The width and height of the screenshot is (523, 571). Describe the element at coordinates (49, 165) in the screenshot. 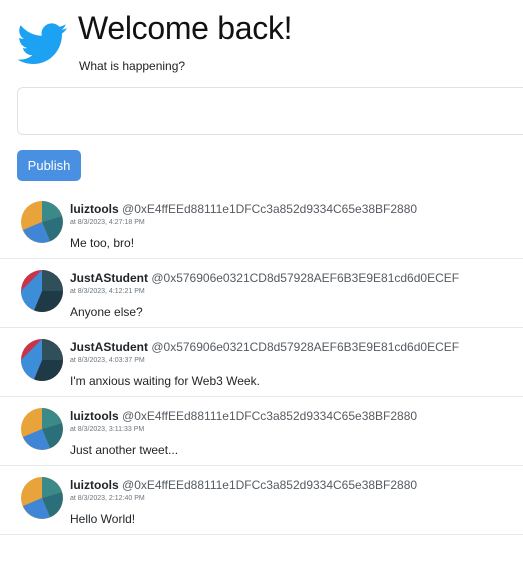

I see `publish-button: Publish` at that location.